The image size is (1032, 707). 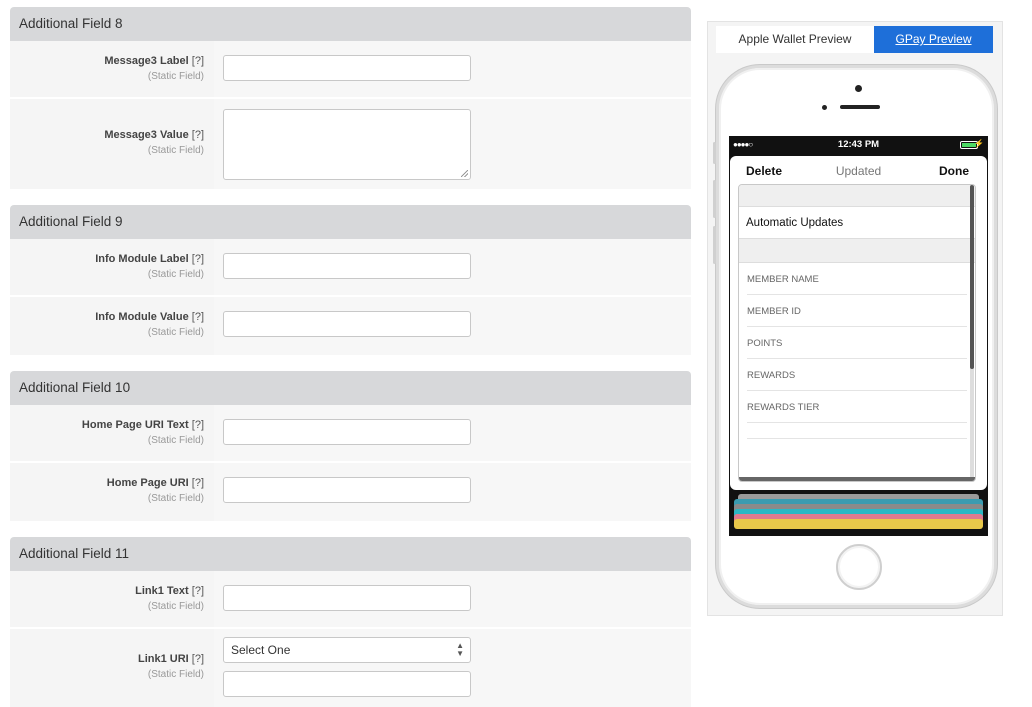 I want to click on field-label: Info Module Label [?], so click(x=149, y=259).